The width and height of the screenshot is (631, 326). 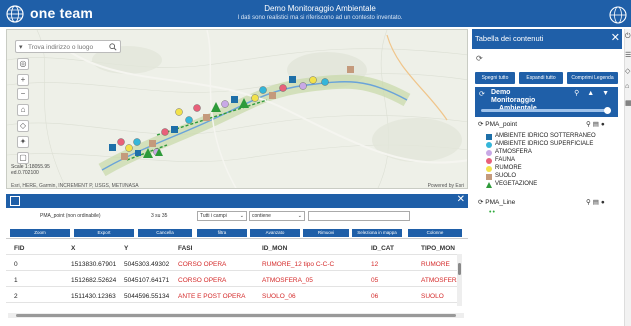 I want to click on clear-button: Cancella, so click(x=165, y=233).